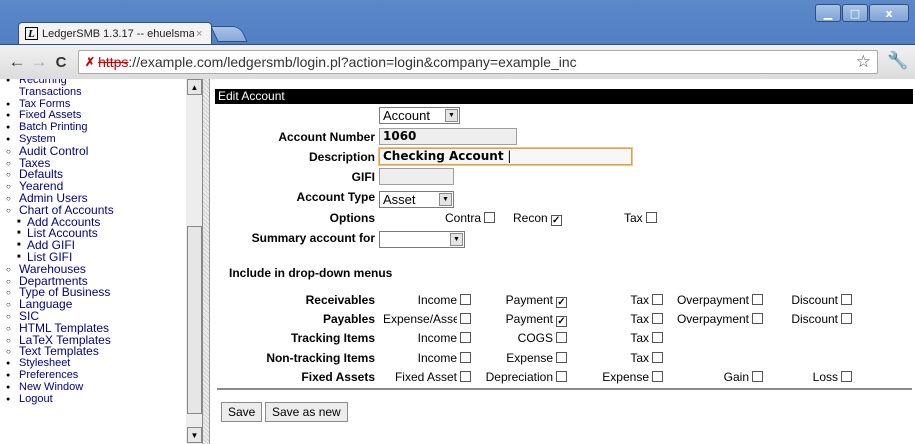 This screenshot has width=915, height=444. What do you see at coordinates (712, 319) in the screenshot?
I see `dropdown-option-label: Overpayment` at bounding box center [712, 319].